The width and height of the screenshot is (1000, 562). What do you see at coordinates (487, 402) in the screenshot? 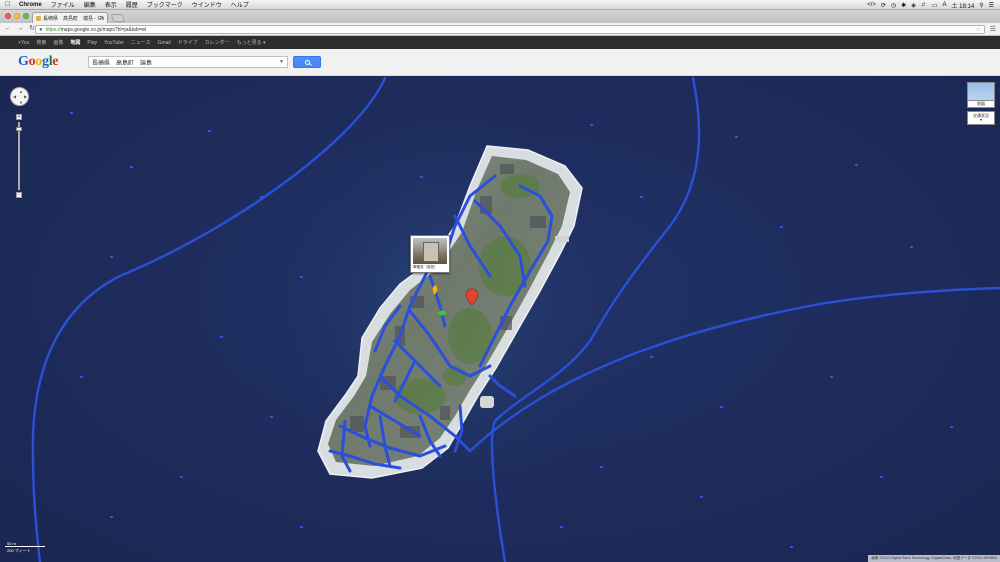
I see `pier-east` at bounding box center [487, 402].